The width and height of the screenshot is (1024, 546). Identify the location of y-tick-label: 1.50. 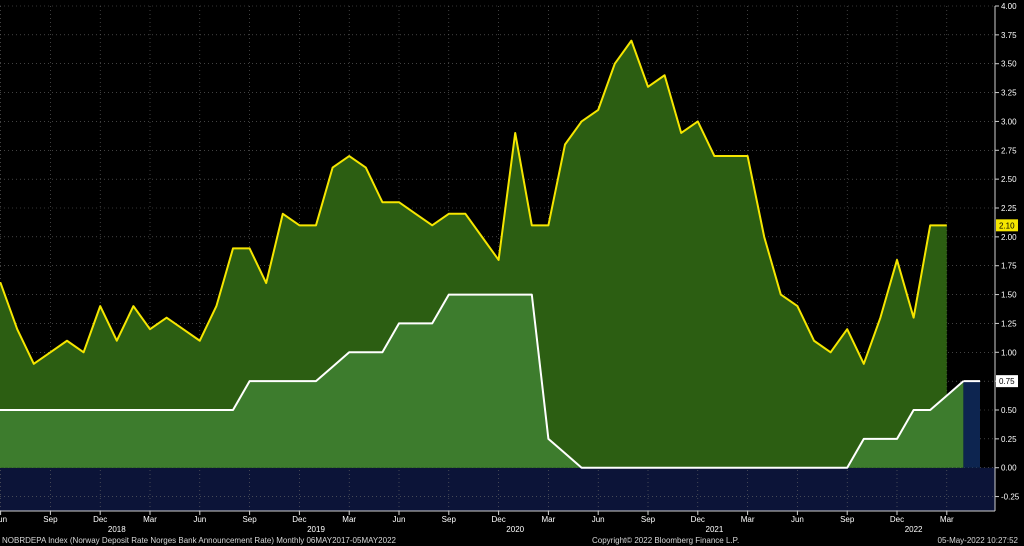
(1009, 295).